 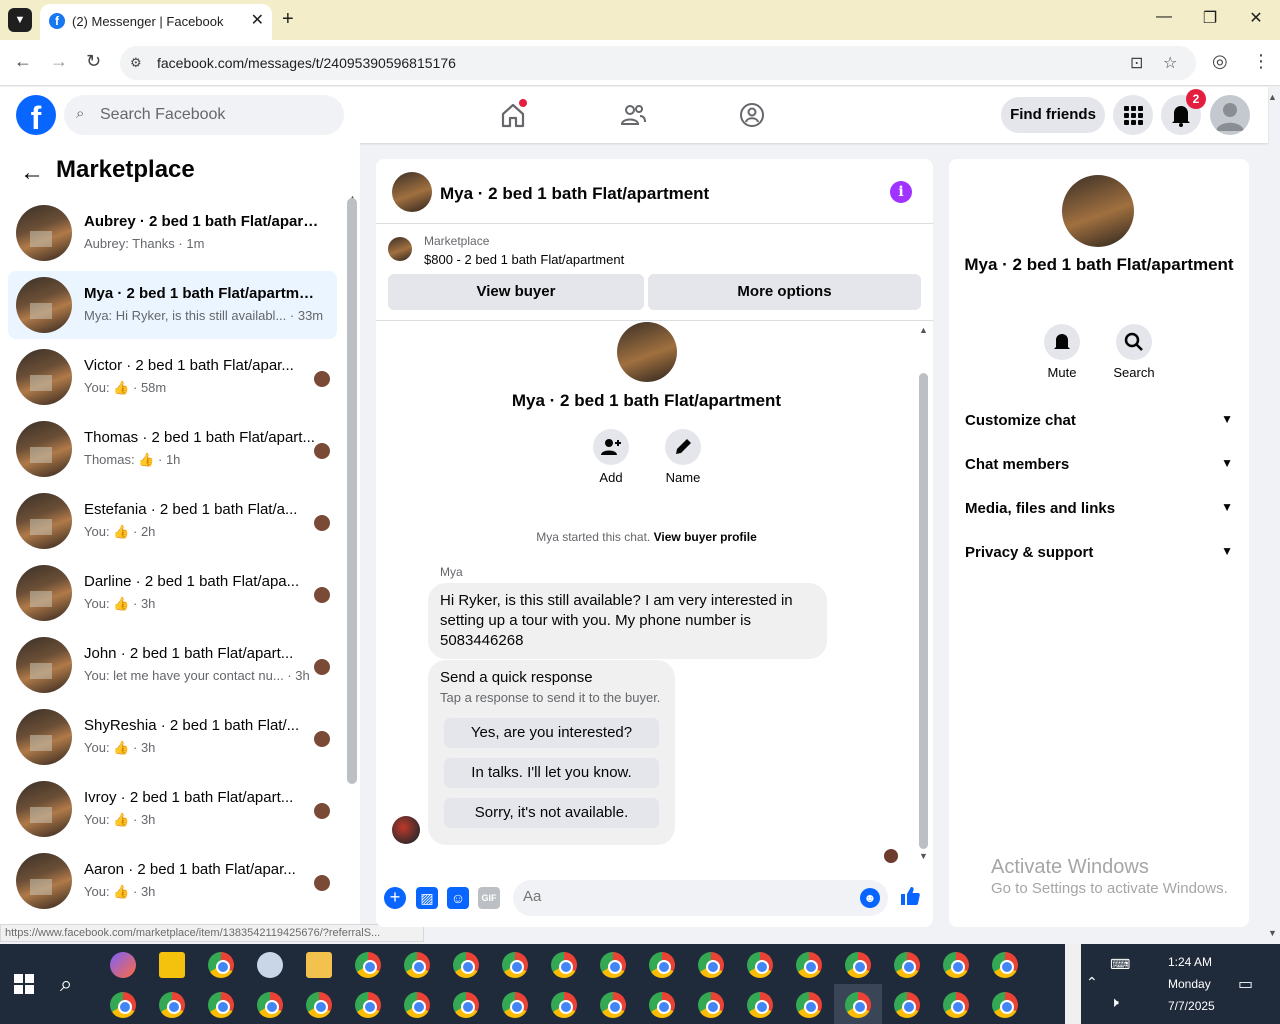 I want to click on home-icon, so click(x=513, y=114).